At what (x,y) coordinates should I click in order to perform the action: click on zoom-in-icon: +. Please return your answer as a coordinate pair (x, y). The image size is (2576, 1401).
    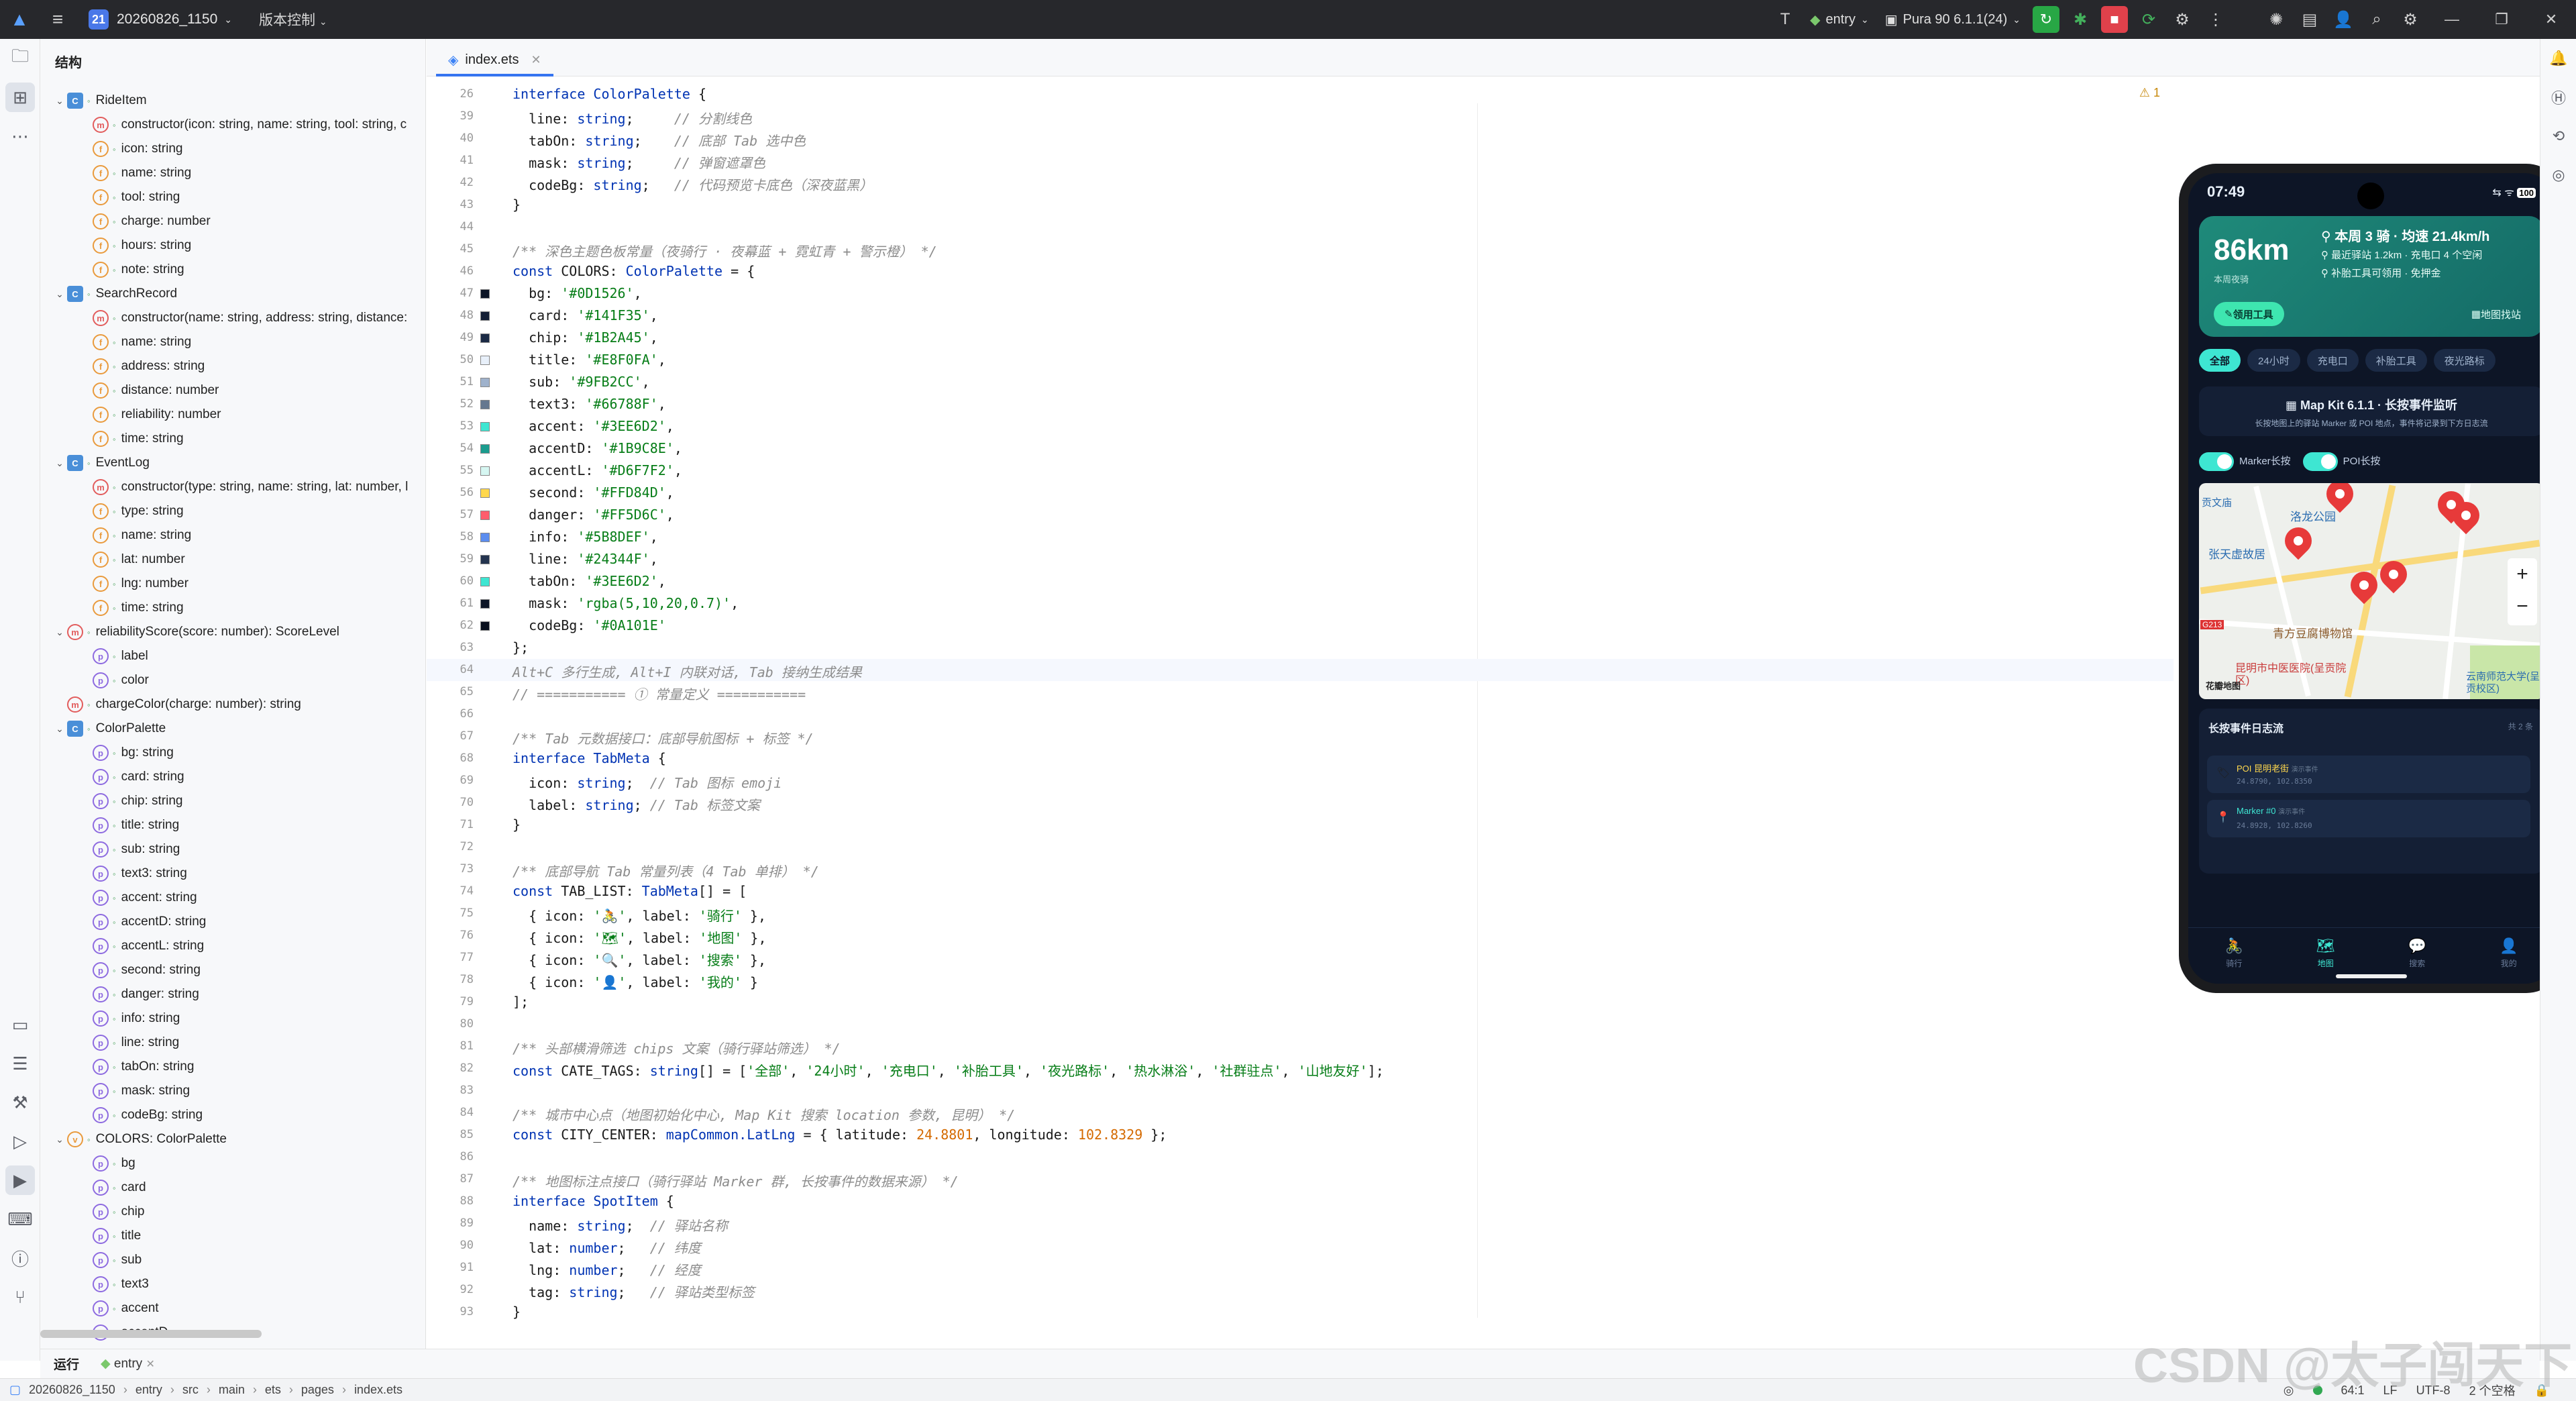
    Looking at the image, I should click on (2522, 574).